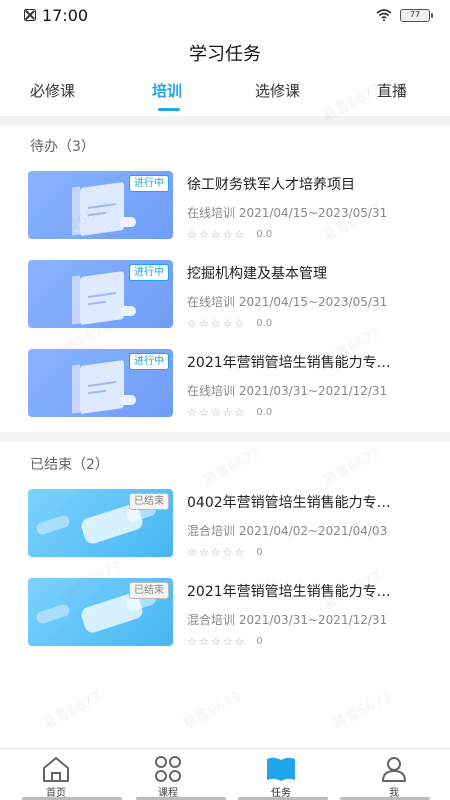 The height and width of the screenshot is (800, 450). Describe the element at coordinates (287, 620) in the screenshot. I see `card-meta: 混合培训 2021/03/31~2021/12/31` at that location.